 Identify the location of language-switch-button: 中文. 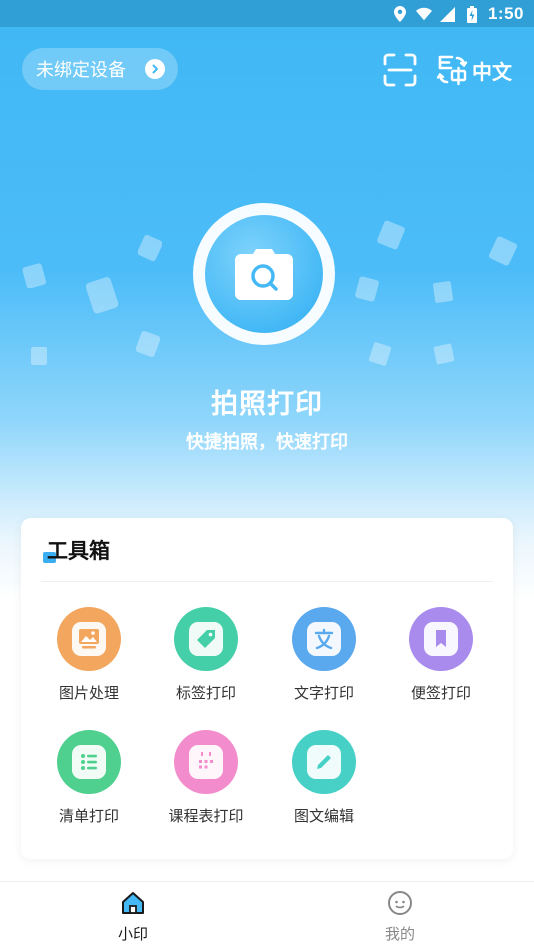
(474, 70).